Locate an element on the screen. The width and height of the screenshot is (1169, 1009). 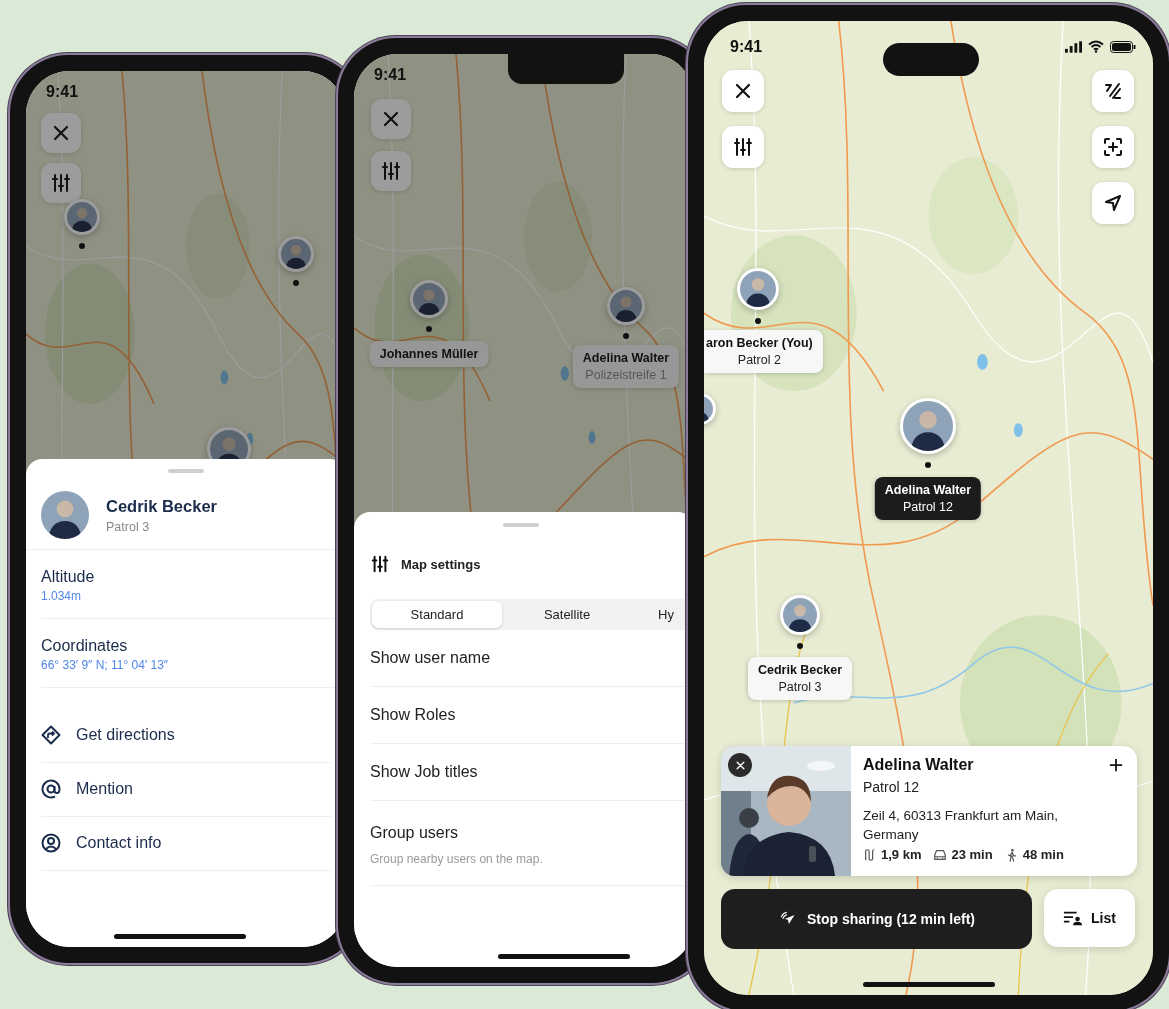
directions-icon is located at coordinates (51, 735).